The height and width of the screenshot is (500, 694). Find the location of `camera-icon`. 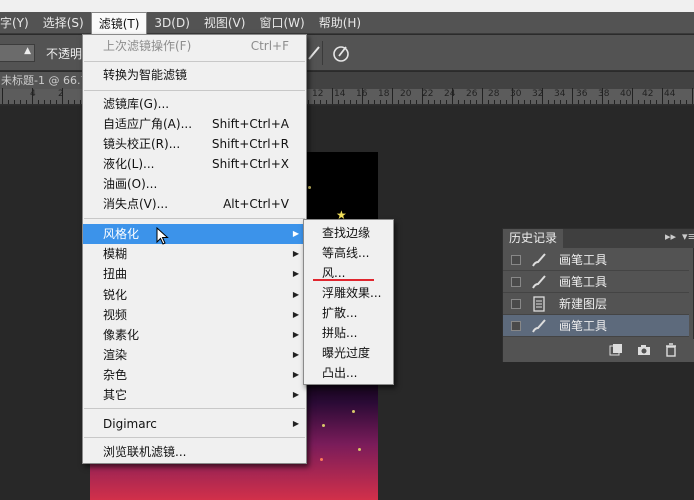

camera-icon is located at coordinates (644, 350).